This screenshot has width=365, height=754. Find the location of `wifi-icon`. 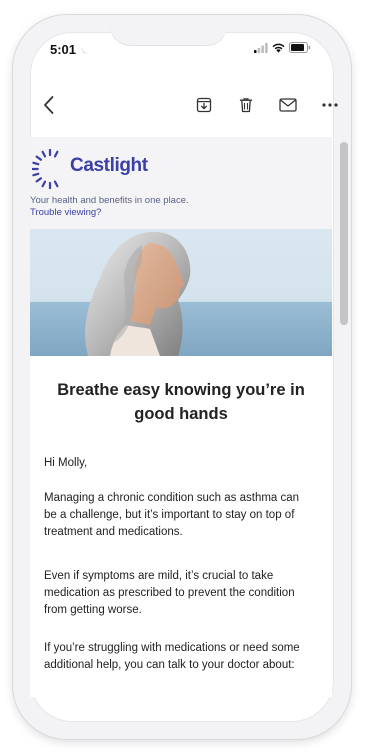

wifi-icon is located at coordinates (278, 48).